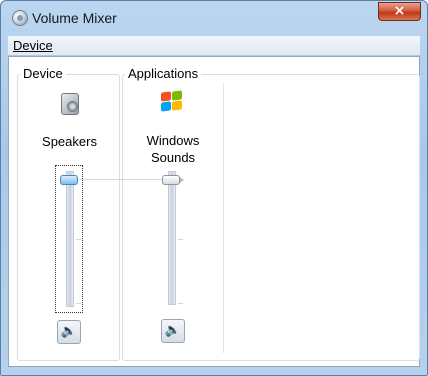  What do you see at coordinates (172, 238) in the screenshot?
I see `app-volume-slider` at bounding box center [172, 238].